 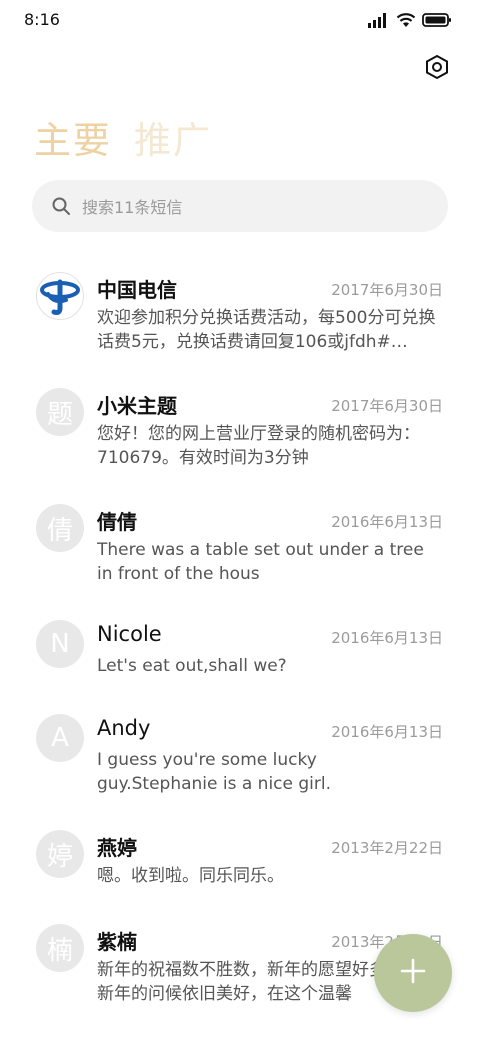 What do you see at coordinates (240, 22) in the screenshot?
I see `status-bar: 8:16` at bounding box center [240, 22].